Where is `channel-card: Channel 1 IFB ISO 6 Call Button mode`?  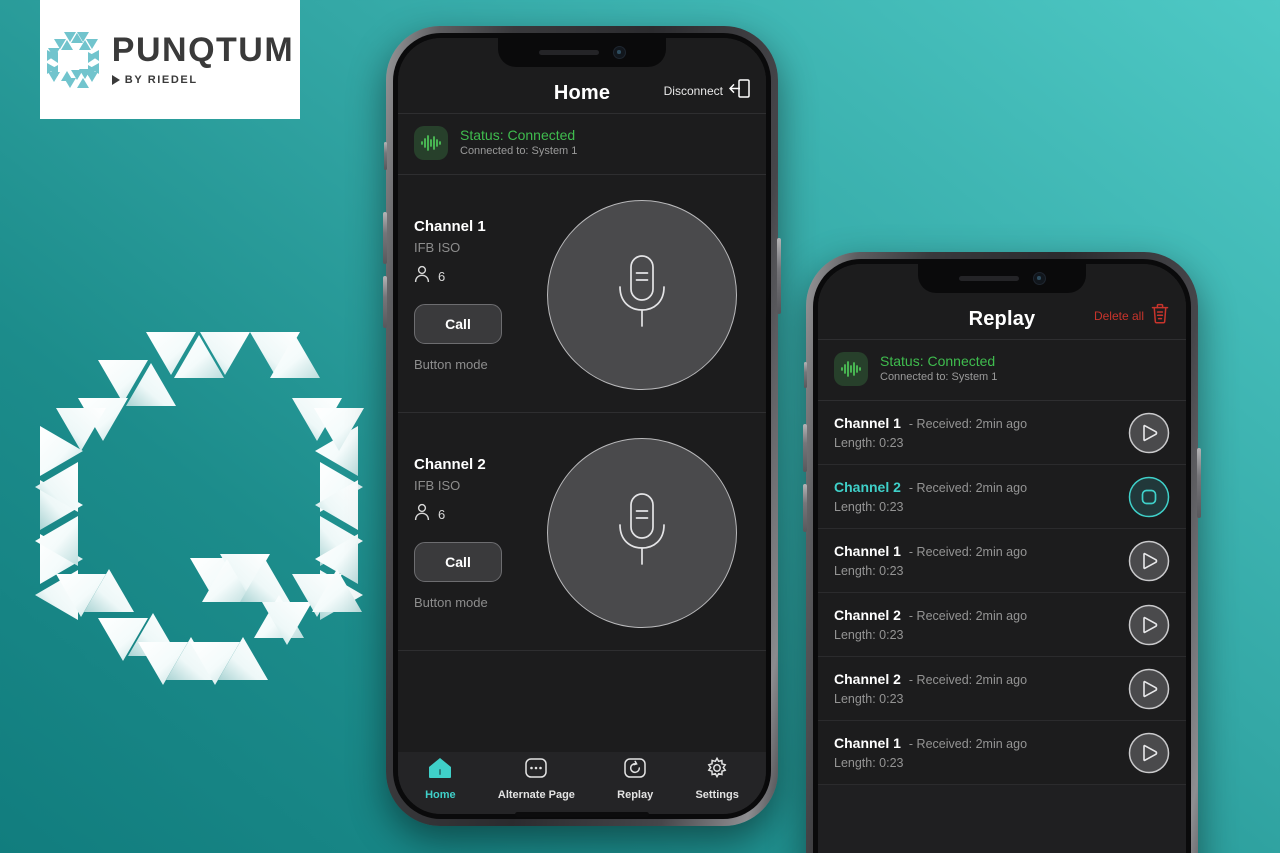
channel-card: Channel 1 IFB ISO 6 Call Button mode is located at coordinates (582, 294).